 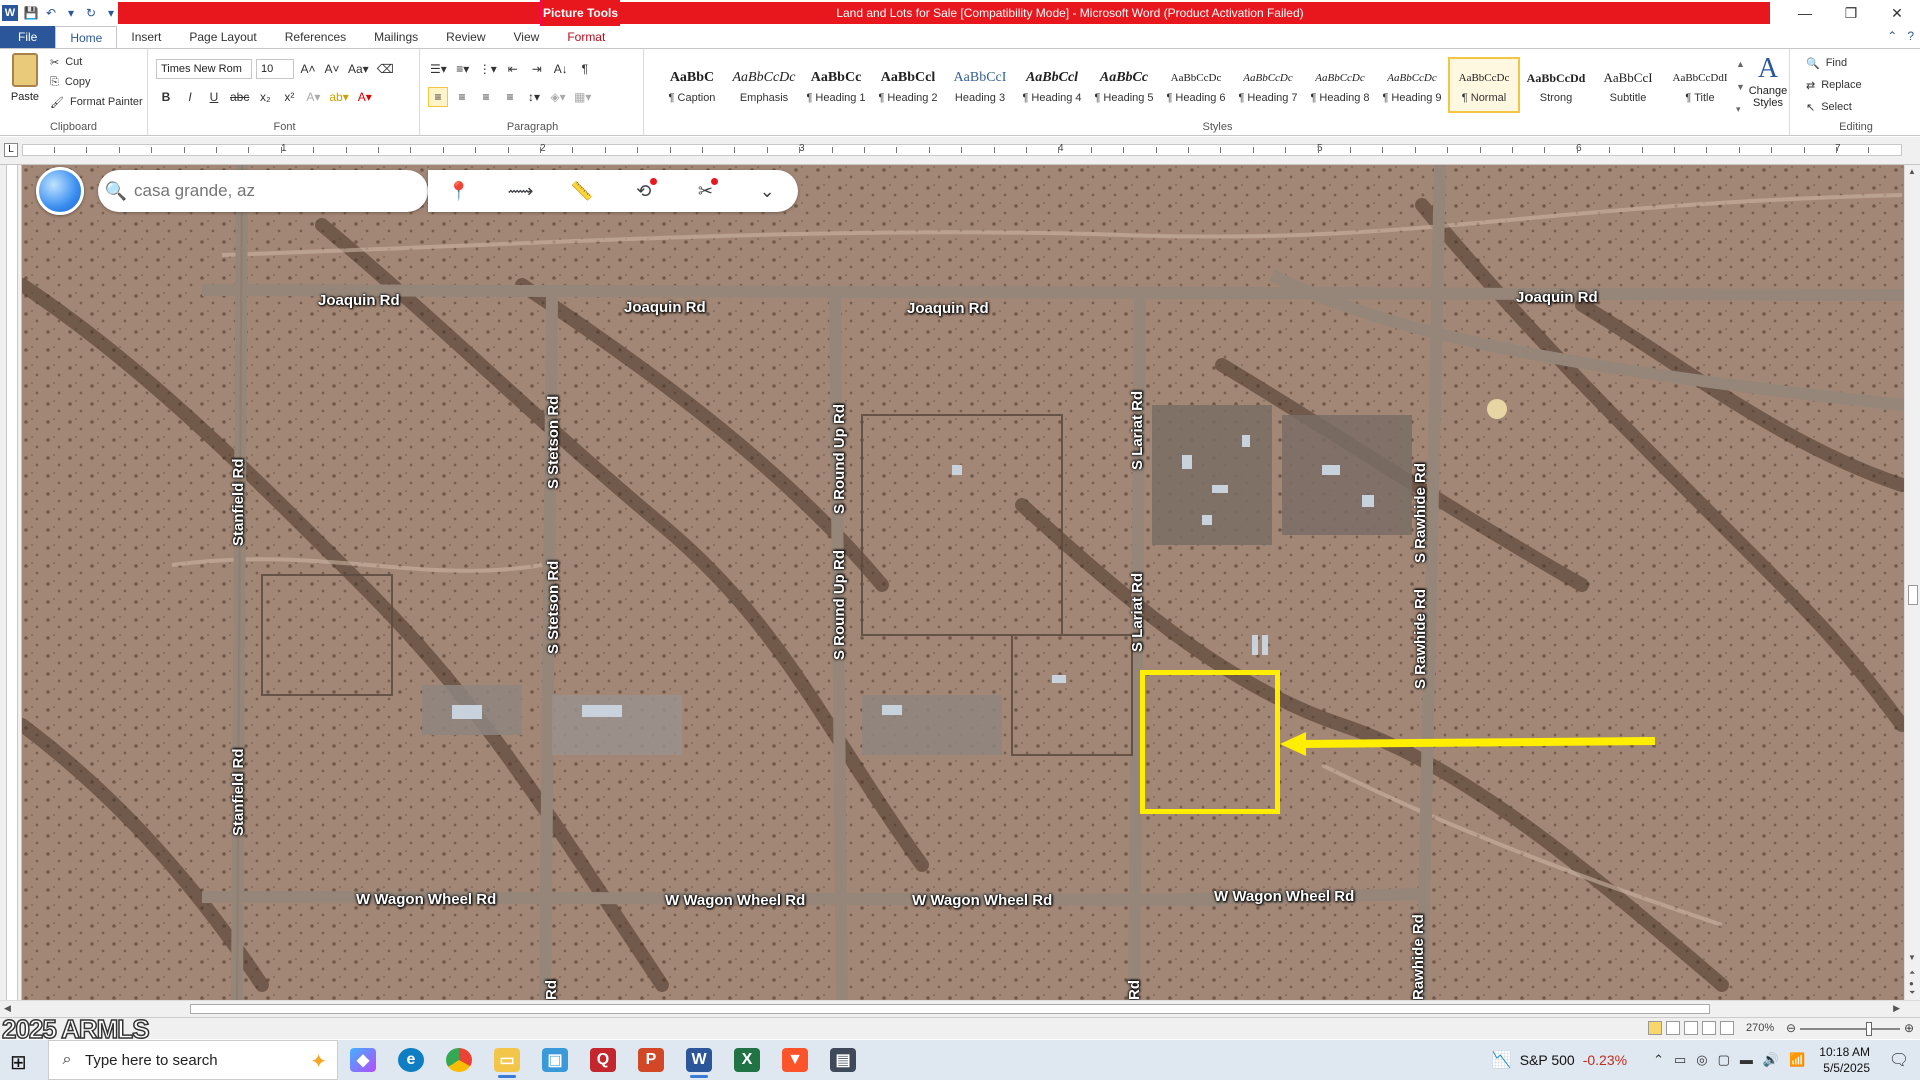 What do you see at coordinates (190, 97) in the screenshot?
I see `italic-icon: I` at bounding box center [190, 97].